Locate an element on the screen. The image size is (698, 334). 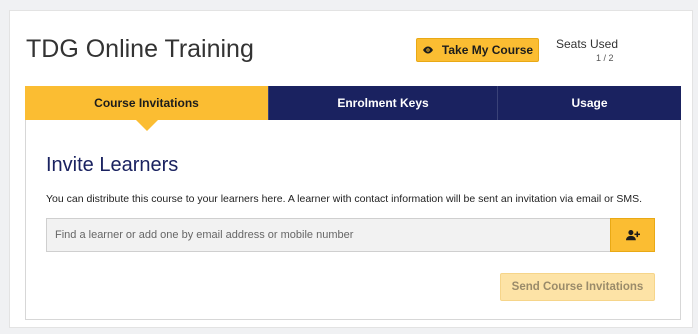
invite-learners-heading: Invite Learners is located at coordinates (112, 165).